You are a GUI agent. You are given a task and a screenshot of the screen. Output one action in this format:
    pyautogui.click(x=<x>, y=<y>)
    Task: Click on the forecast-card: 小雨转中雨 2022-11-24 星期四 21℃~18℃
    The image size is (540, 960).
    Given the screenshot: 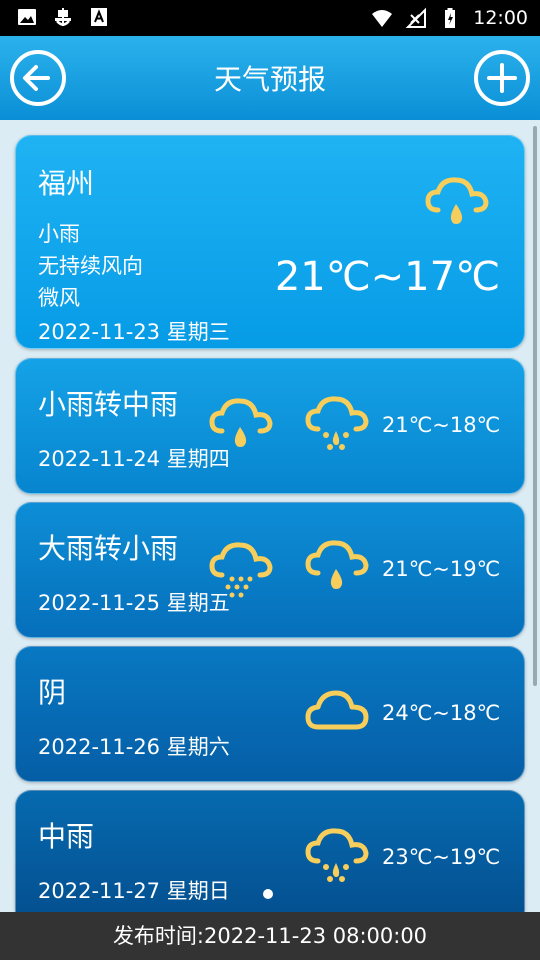 What is the action you would take?
    pyautogui.click(x=270, y=426)
    